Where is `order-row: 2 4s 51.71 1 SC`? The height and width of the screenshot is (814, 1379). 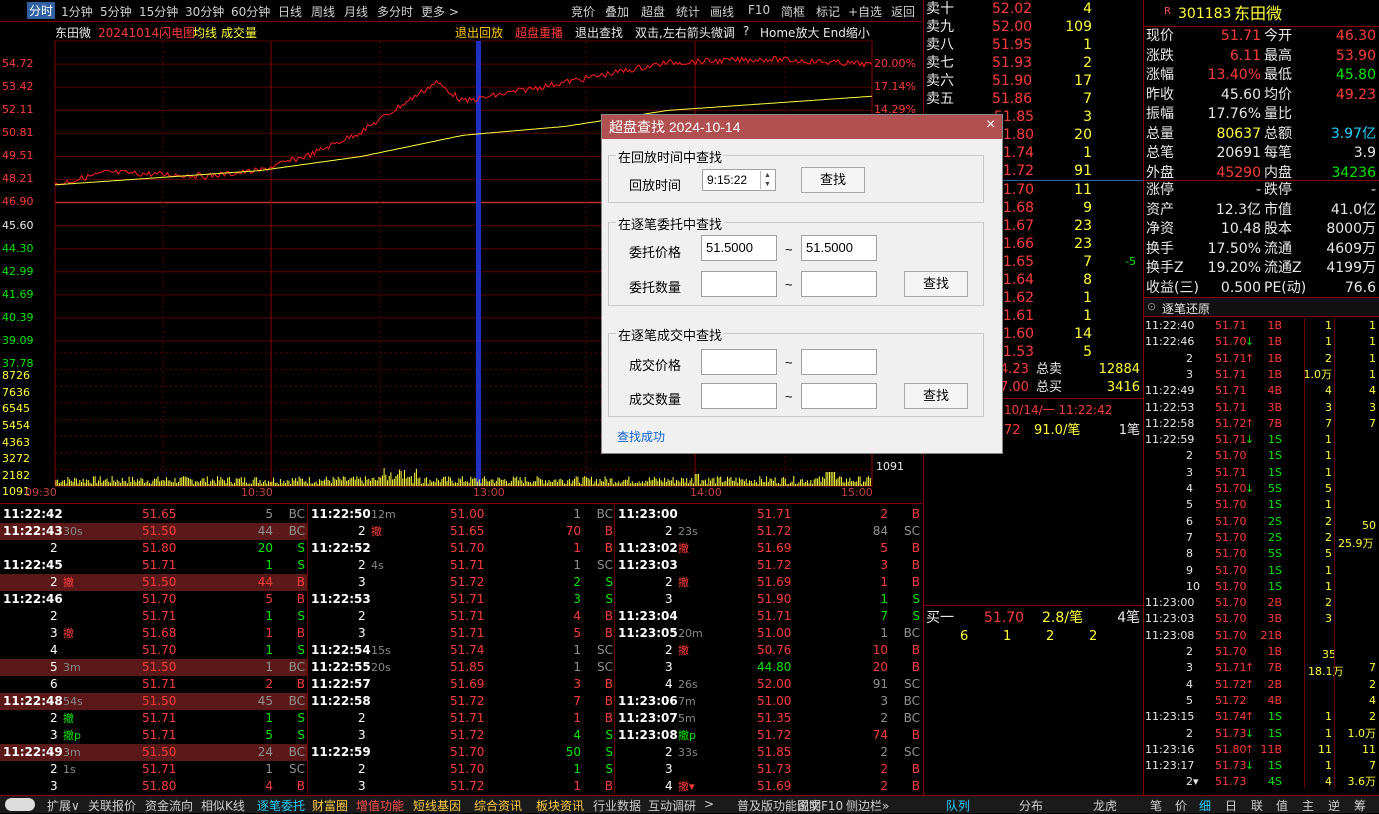
order-row: 2 4s 51.71 1 SC is located at coordinates (461, 565).